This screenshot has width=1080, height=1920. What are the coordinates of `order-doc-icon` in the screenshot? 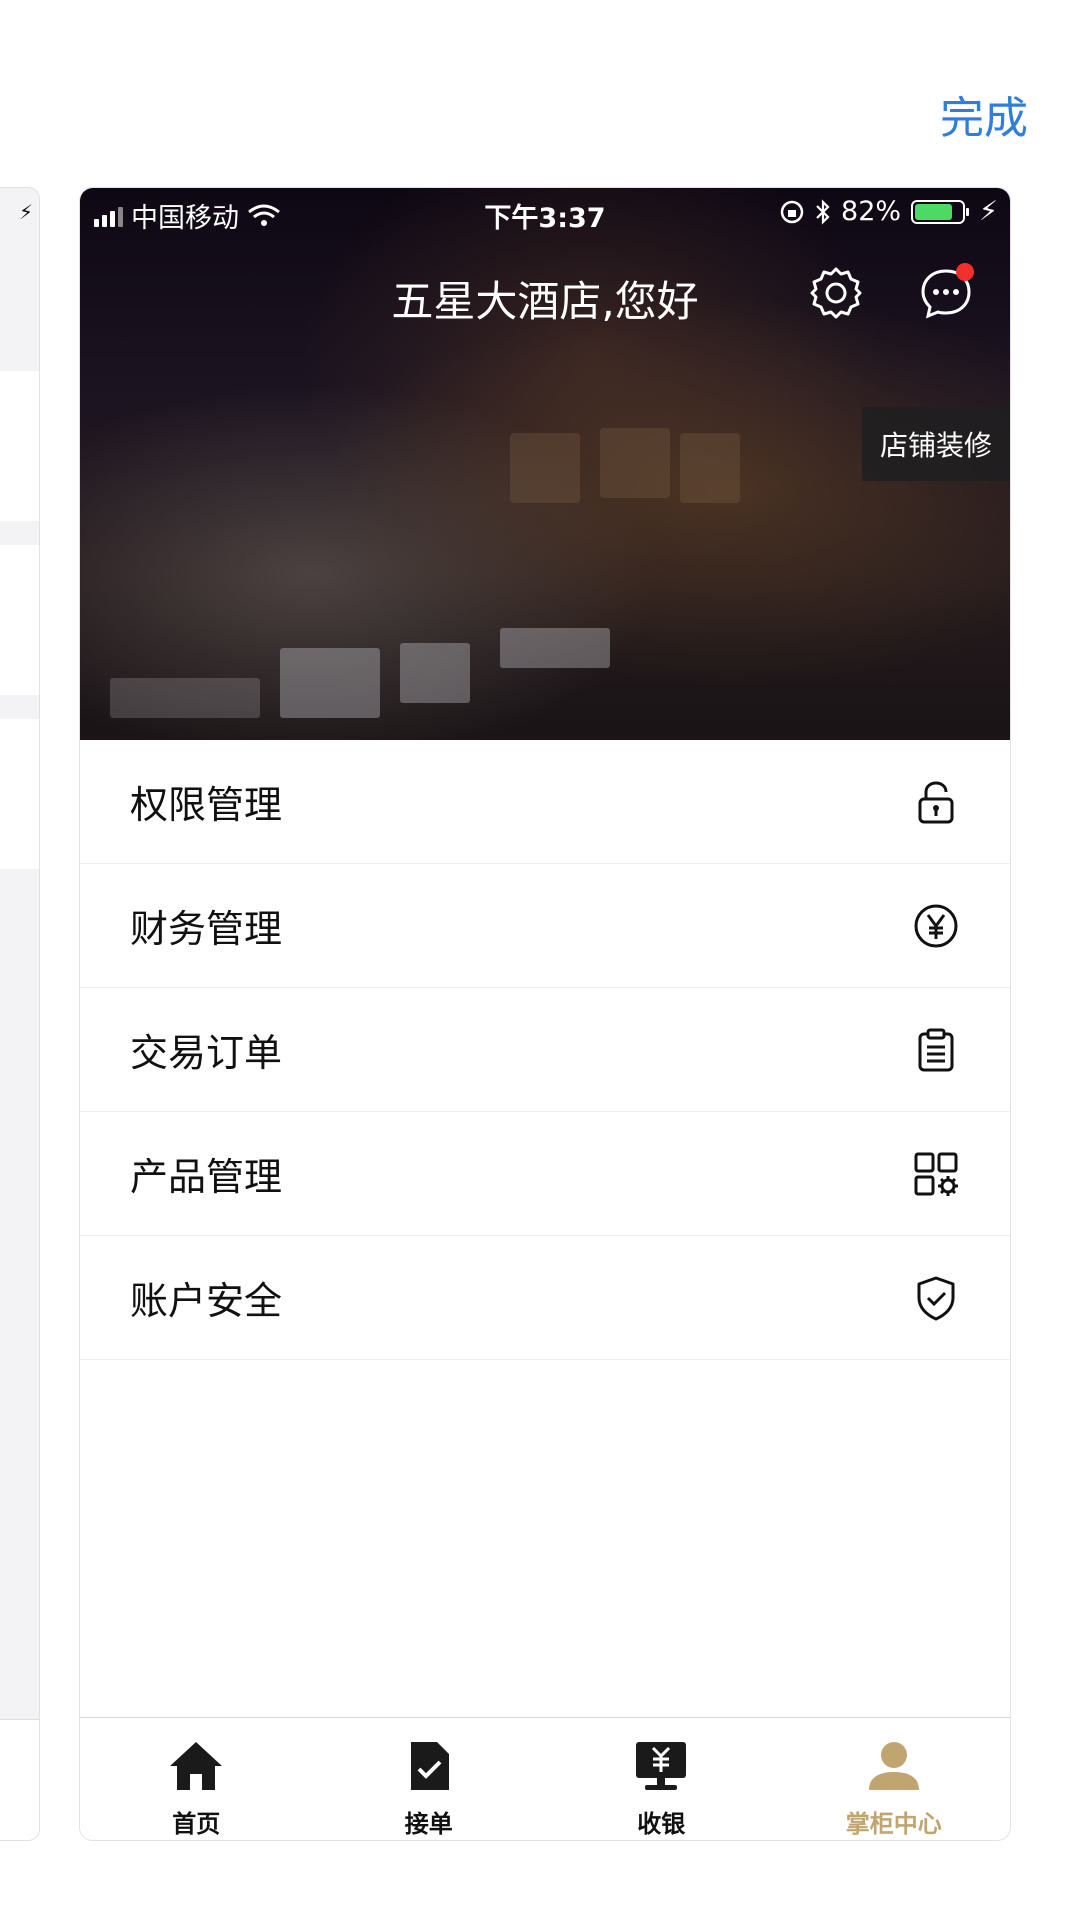 It's located at (429, 1766).